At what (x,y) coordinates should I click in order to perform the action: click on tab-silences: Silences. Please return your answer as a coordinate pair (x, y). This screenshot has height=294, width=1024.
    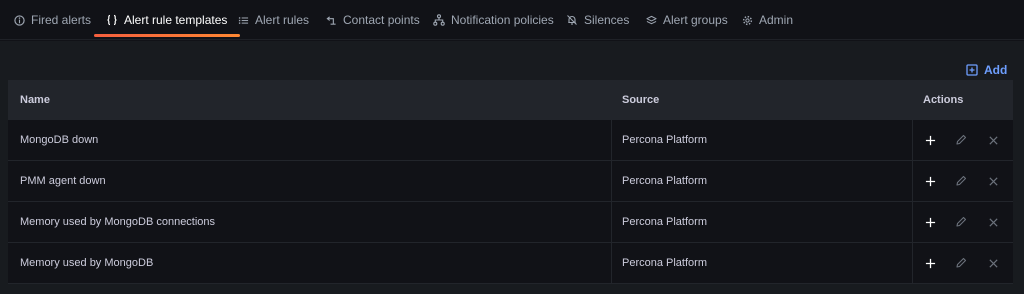
    Looking at the image, I should click on (597, 20).